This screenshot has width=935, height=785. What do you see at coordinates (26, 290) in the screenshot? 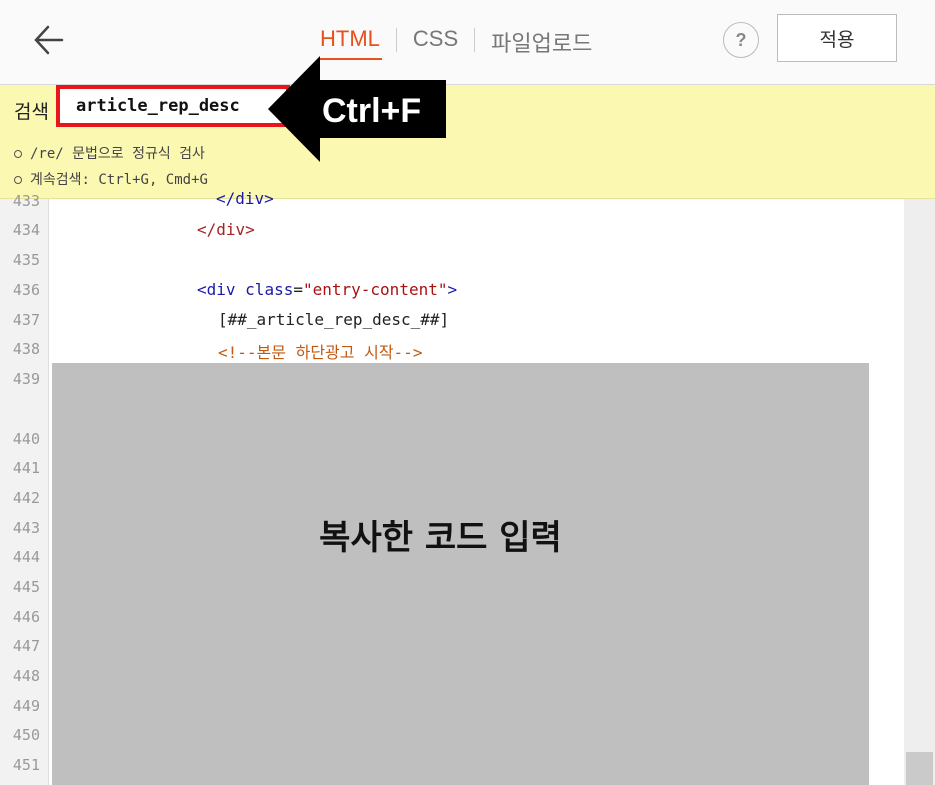
I see `line-number: 436` at bounding box center [26, 290].